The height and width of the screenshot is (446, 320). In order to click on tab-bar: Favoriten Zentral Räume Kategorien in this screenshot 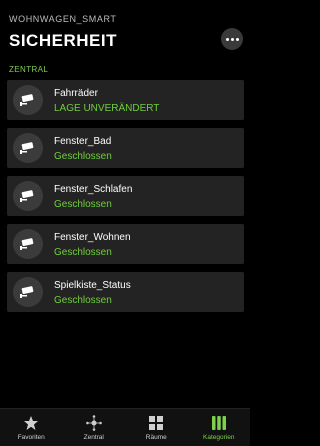, I will do `click(125, 427)`.